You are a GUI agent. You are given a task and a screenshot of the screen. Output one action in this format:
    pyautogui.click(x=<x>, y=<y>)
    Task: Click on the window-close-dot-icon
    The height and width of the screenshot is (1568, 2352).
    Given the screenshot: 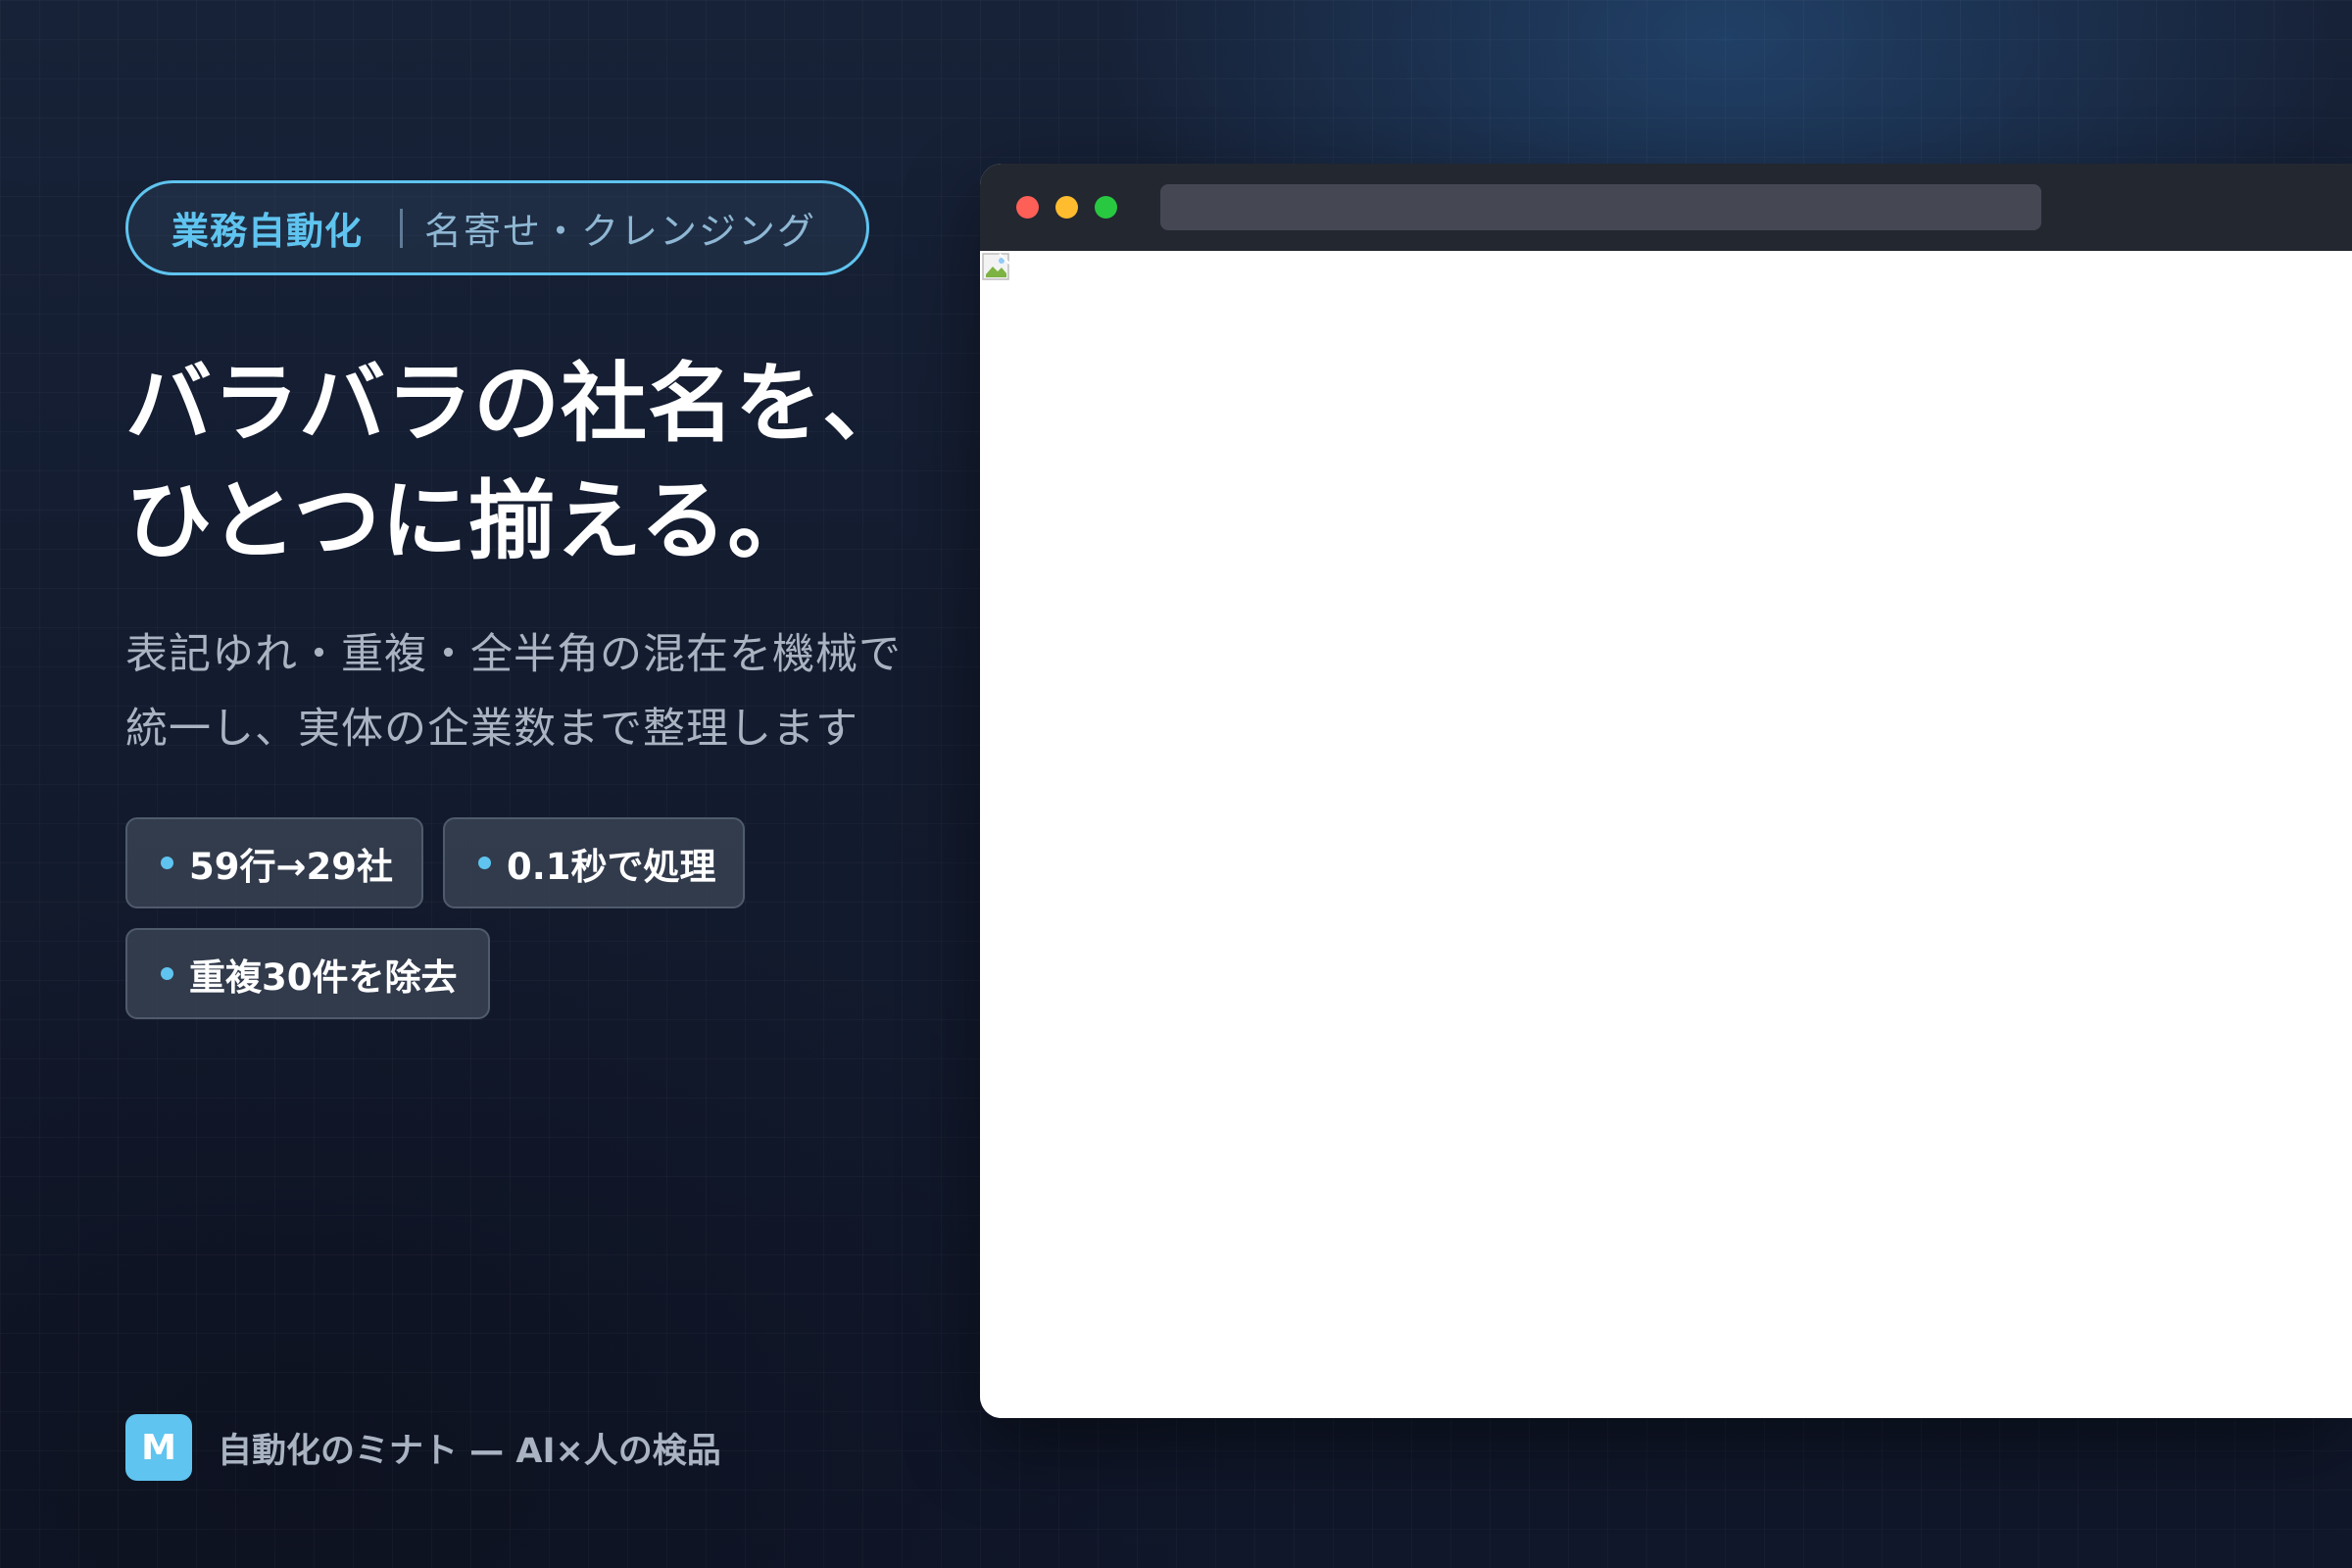 What is the action you would take?
    pyautogui.click(x=1027, y=207)
    